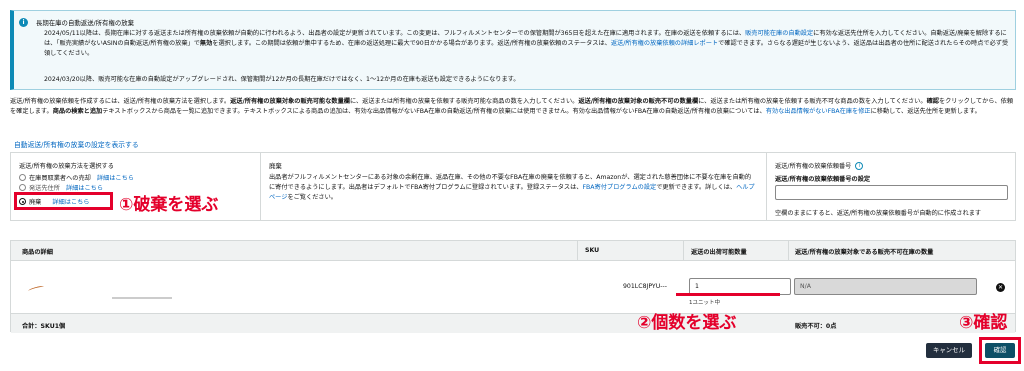  What do you see at coordinates (44, 326) in the screenshot?
I see `total-count: 合計：SKU1個` at bounding box center [44, 326].